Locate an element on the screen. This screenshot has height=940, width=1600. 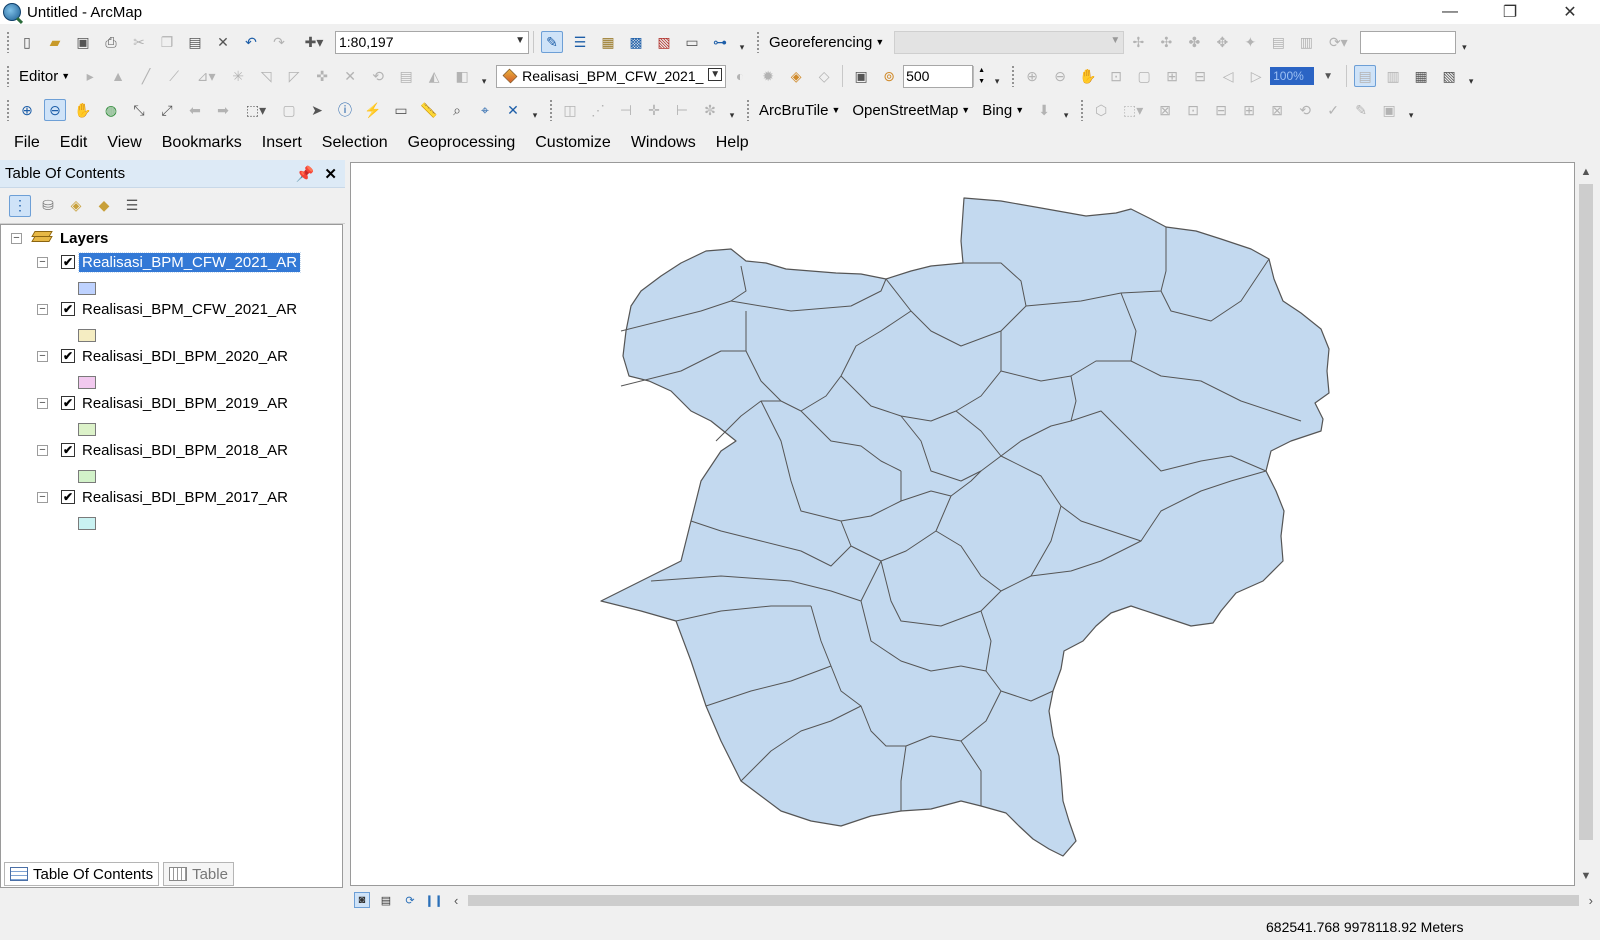
straight-segment-icon: ╱ is located at coordinates (146, 76).